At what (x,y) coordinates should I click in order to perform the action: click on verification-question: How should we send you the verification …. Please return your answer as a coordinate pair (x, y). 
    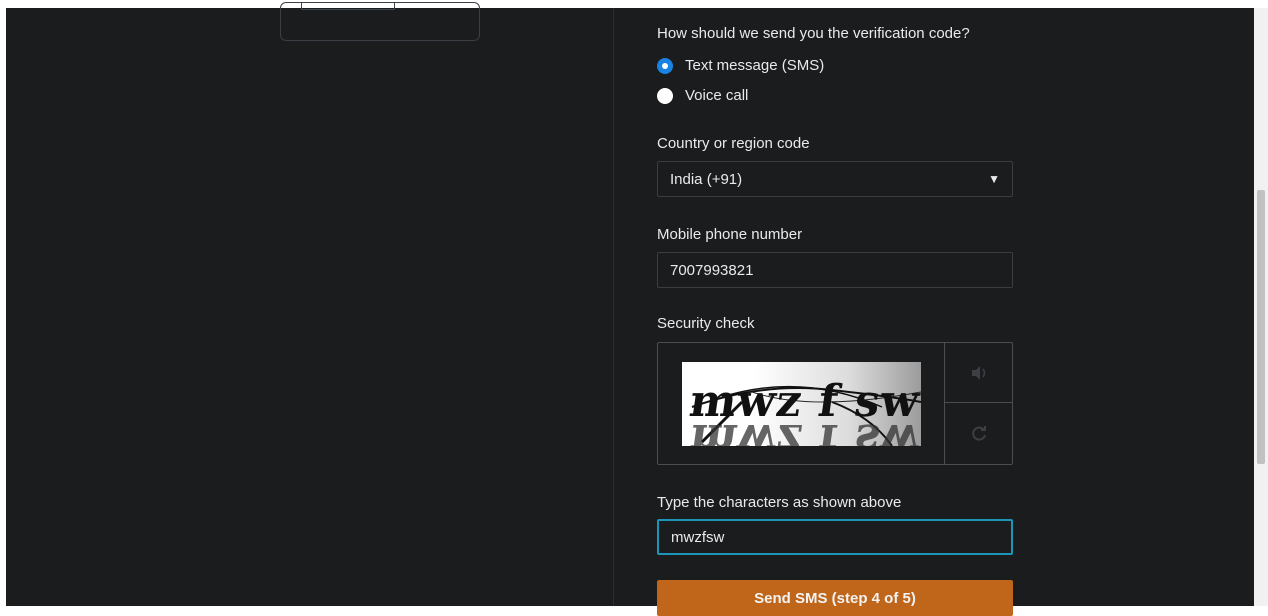
    Looking at the image, I should click on (813, 33).